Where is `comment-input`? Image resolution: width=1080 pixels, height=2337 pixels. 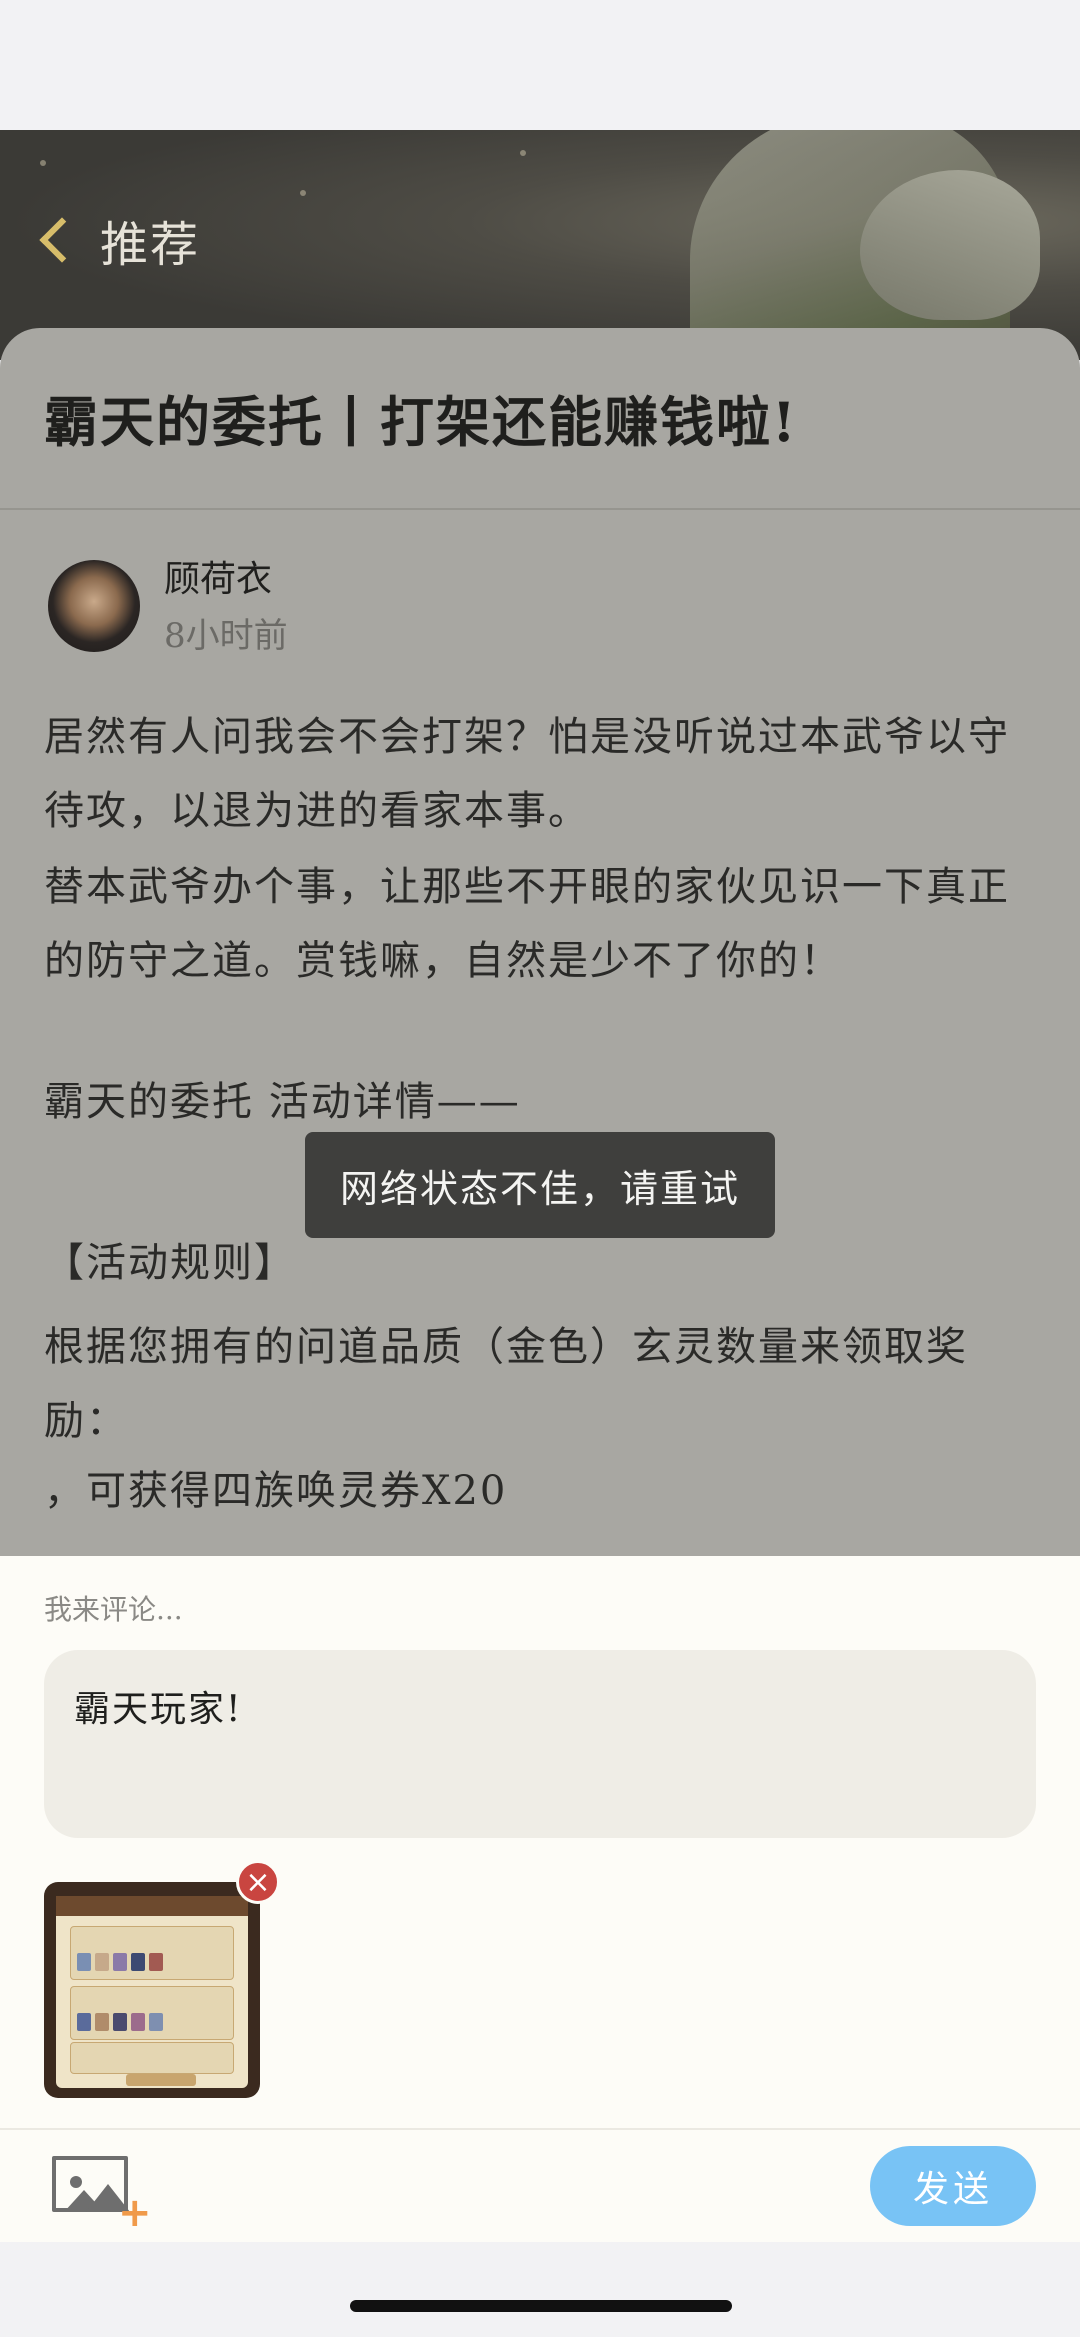 comment-input is located at coordinates (540, 1744).